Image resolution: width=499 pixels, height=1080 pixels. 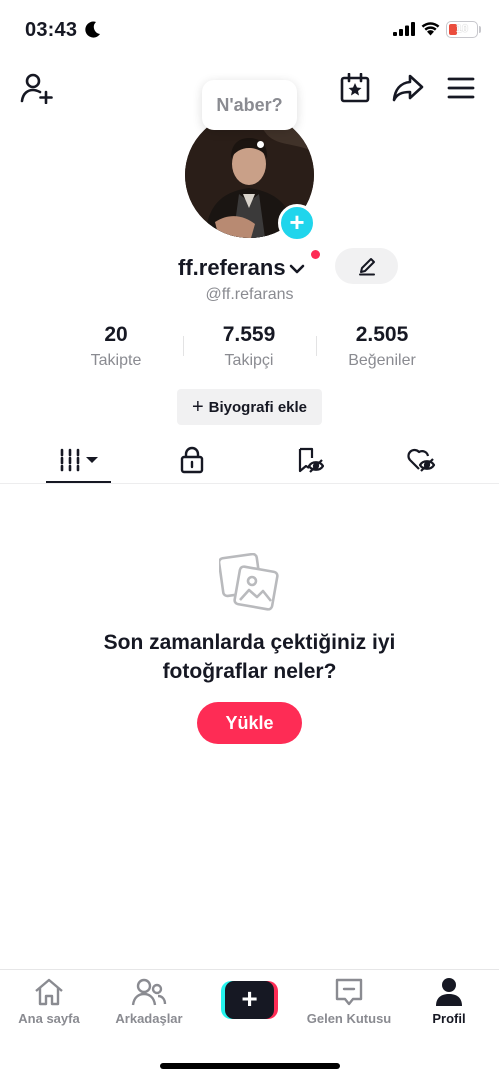 I want to click on grid-icon, so click(x=79, y=460).